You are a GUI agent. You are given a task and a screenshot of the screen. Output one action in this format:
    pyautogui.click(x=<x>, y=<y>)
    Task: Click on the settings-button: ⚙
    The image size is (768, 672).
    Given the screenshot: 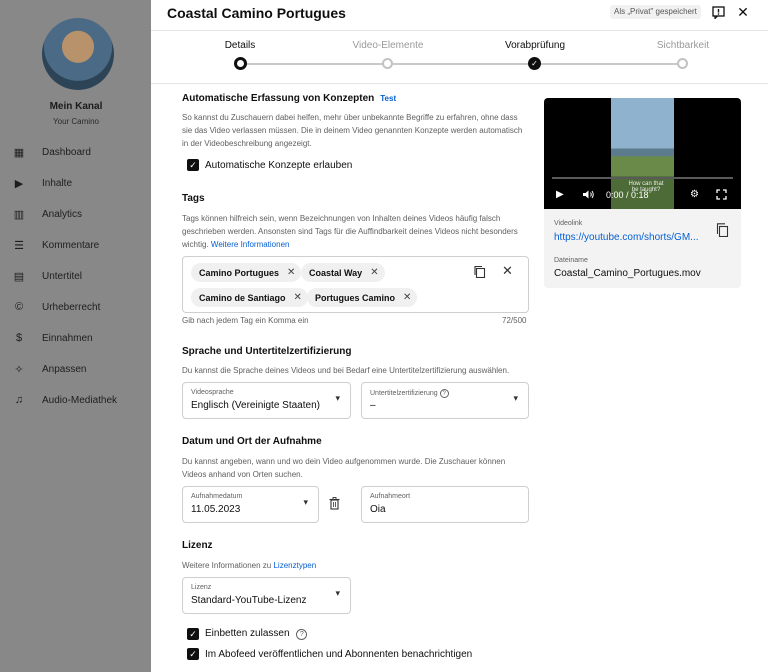 What is the action you would take?
    pyautogui.click(x=694, y=194)
    